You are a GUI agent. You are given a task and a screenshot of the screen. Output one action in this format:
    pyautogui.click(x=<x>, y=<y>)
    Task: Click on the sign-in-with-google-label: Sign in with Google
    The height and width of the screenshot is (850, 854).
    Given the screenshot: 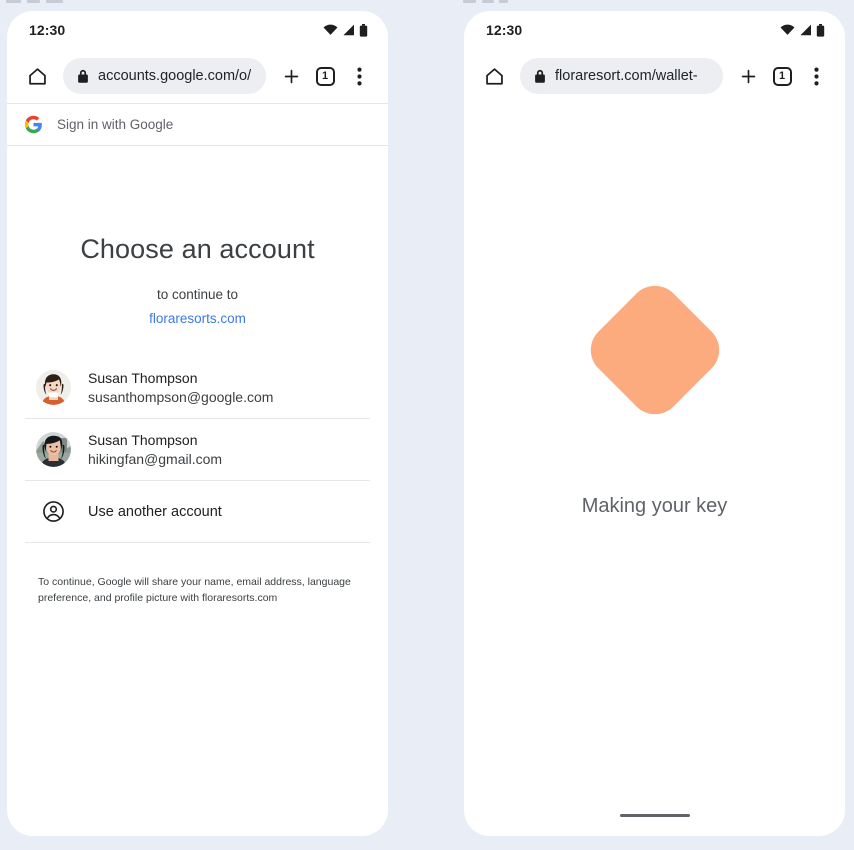 What is the action you would take?
    pyautogui.click(x=115, y=124)
    